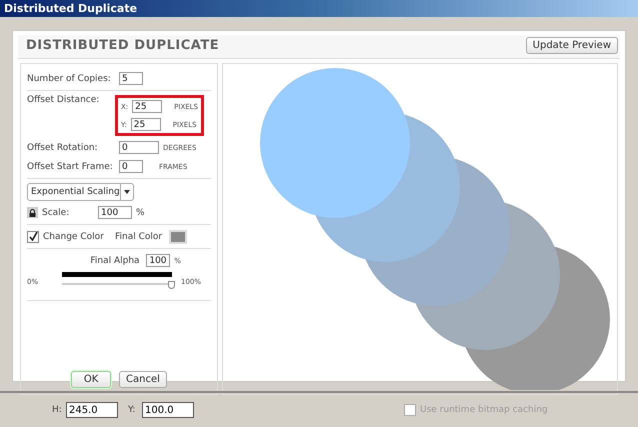 The height and width of the screenshot is (427, 638). Describe the element at coordinates (143, 379) in the screenshot. I see `cancel-button: Cancel` at that location.